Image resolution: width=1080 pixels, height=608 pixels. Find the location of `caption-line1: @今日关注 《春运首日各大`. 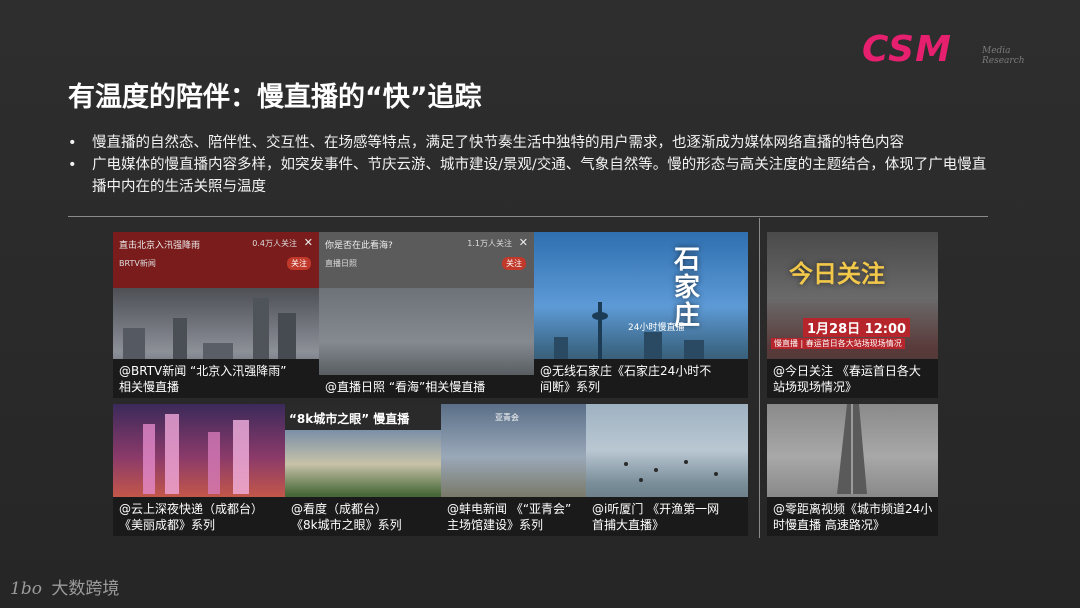

caption-line1: @今日关注 《春运首日各大 is located at coordinates (847, 371).